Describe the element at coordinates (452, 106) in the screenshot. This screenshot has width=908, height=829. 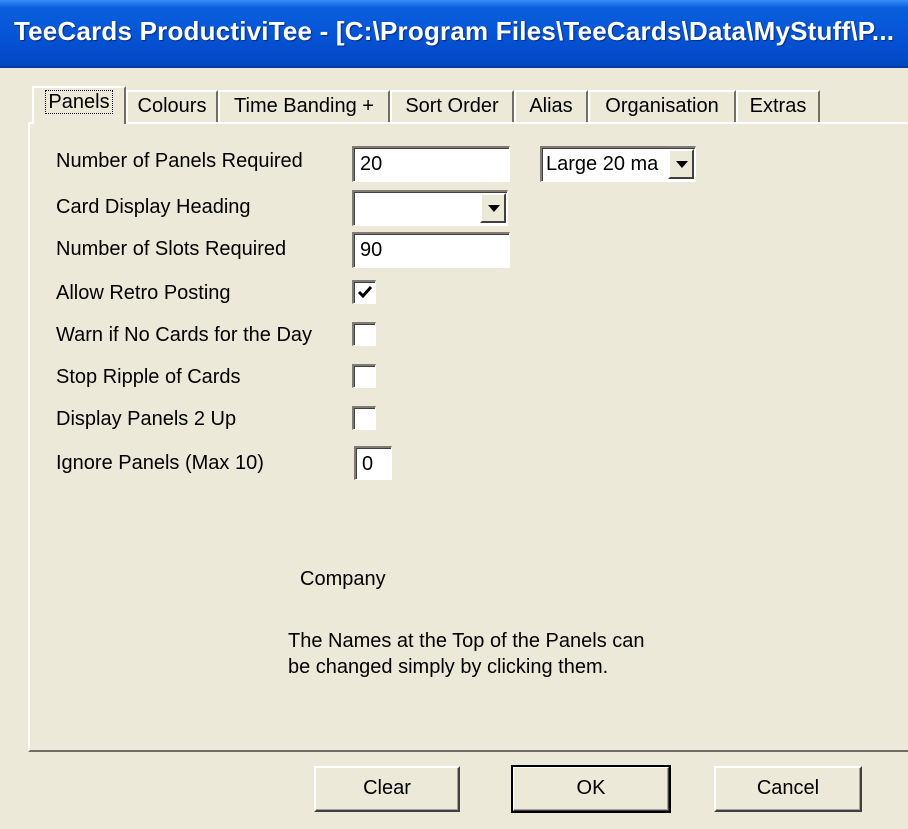
I see `tab-sort-order: Sort Order` at that location.